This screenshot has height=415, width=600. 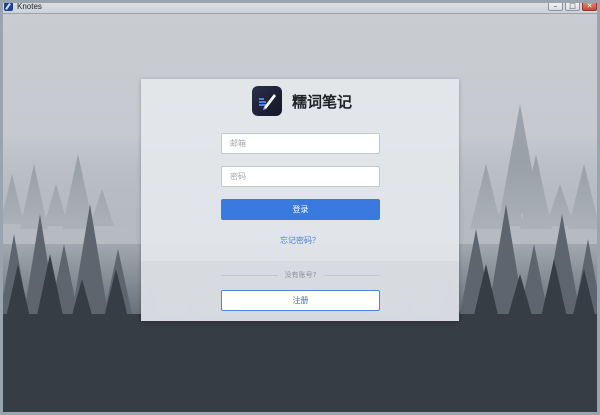 I want to click on window-controls: – □ ✕, so click(x=572, y=6).